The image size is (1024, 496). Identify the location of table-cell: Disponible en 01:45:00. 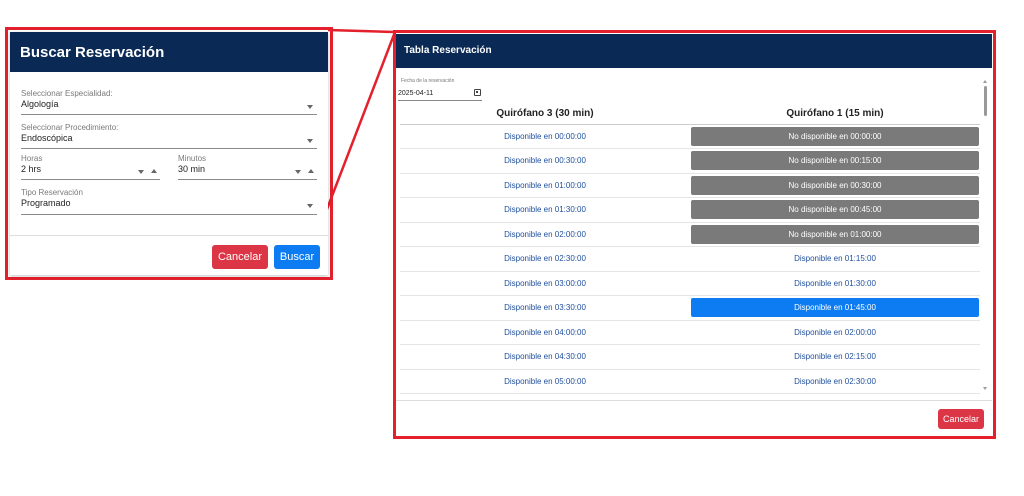
(835, 308).